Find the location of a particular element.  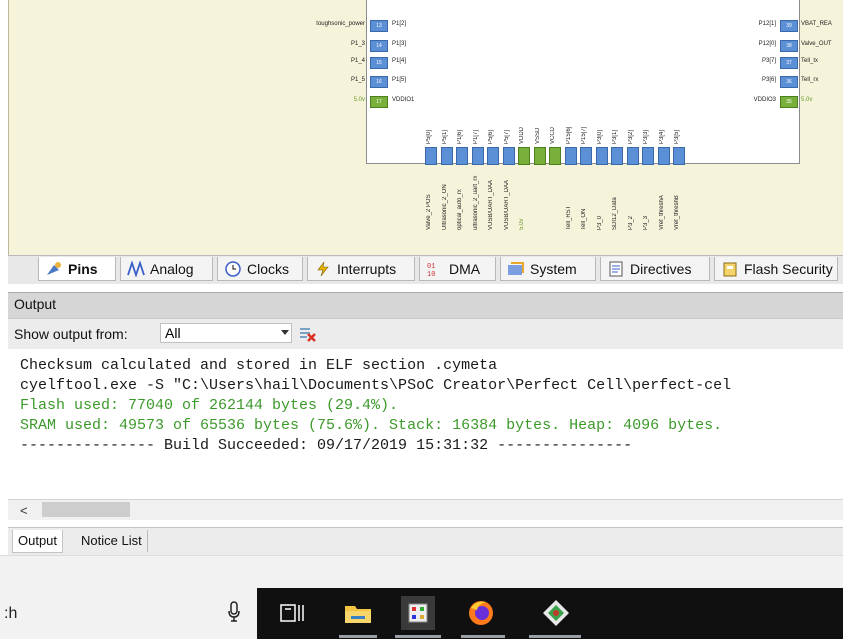

right-pin-name: P3[7] is located at coordinates (768, 61).